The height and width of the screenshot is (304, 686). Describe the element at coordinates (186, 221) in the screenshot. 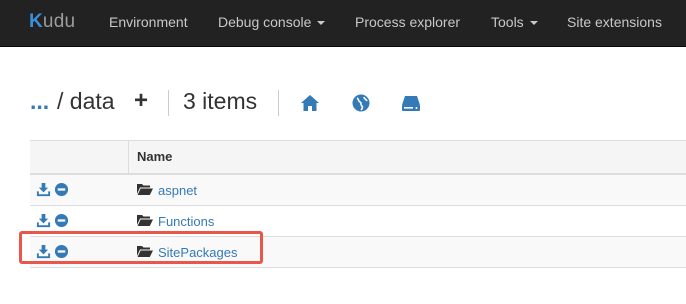

I see `folder-link: Functions` at that location.